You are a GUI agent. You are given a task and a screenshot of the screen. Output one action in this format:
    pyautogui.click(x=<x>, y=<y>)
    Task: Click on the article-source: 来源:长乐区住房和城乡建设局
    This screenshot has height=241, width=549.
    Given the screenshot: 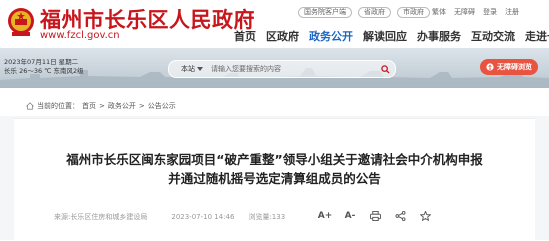 What is the action you would take?
    pyautogui.click(x=101, y=217)
    